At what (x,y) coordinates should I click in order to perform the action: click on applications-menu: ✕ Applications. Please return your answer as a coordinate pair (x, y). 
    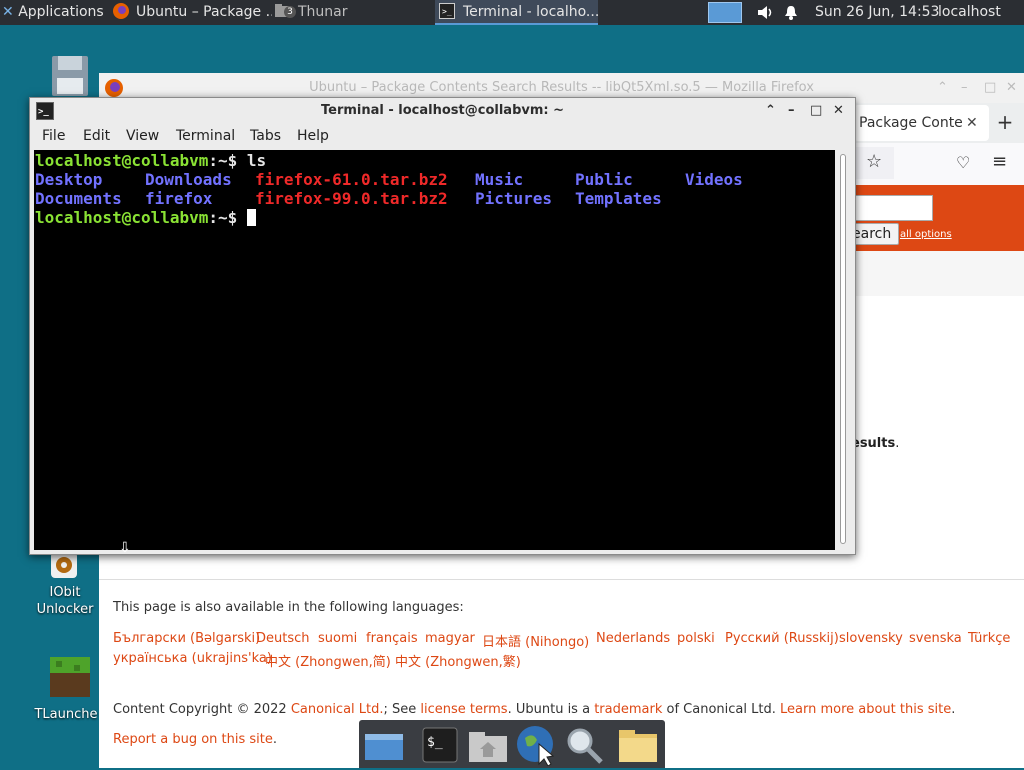
    Looking at the image, I should click on (56, 12).